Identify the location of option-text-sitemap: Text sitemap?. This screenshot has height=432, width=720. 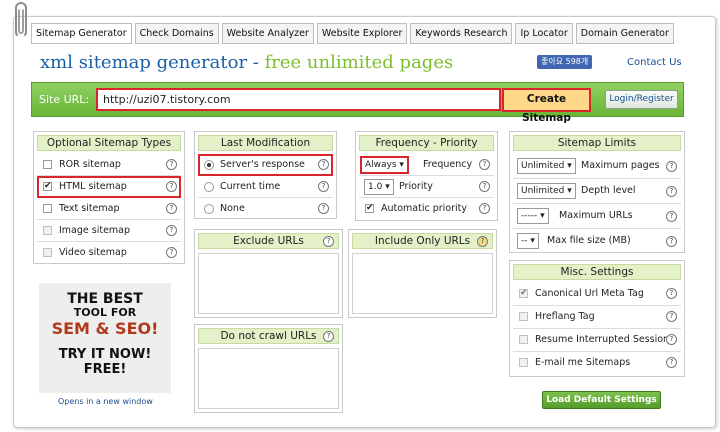
(109, 209).